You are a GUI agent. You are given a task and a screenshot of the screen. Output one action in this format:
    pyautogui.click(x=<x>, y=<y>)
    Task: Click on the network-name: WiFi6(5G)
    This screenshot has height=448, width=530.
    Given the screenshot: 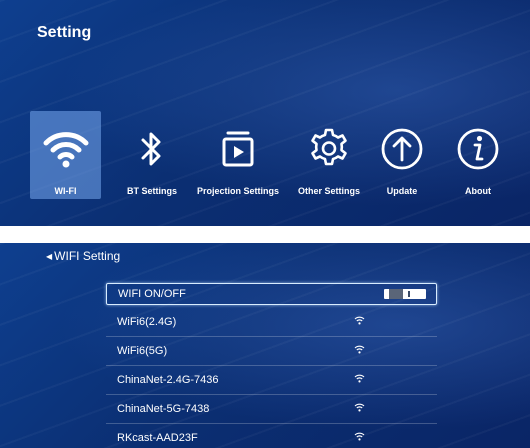 What is the action you would take?
    pyautogui.click(x=142, y=351)
    